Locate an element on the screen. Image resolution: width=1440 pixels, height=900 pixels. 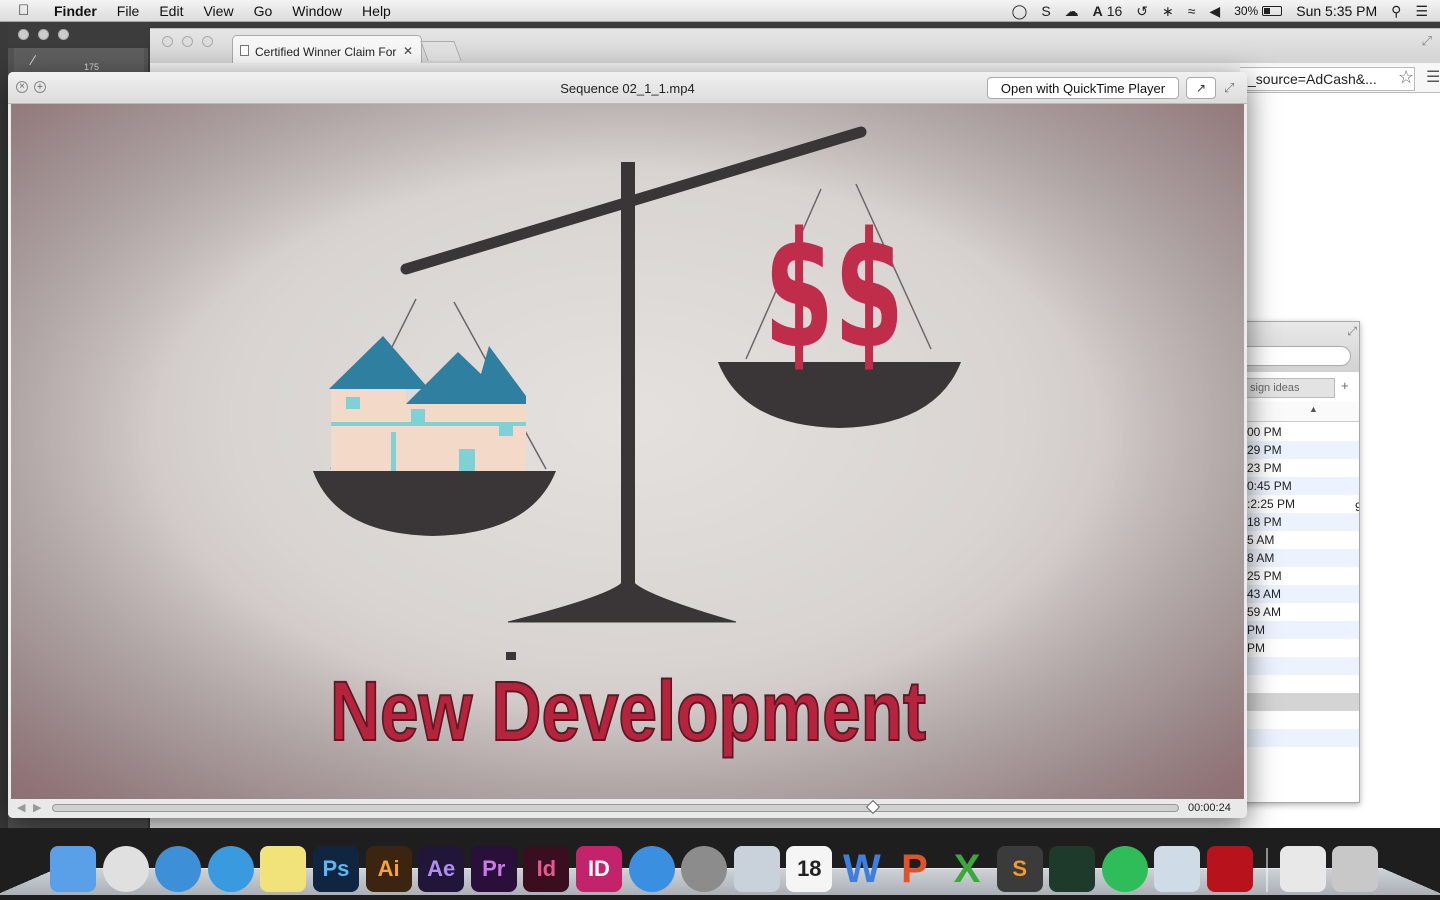
premiere-icon: Pr is located at coordinates (493, 869).